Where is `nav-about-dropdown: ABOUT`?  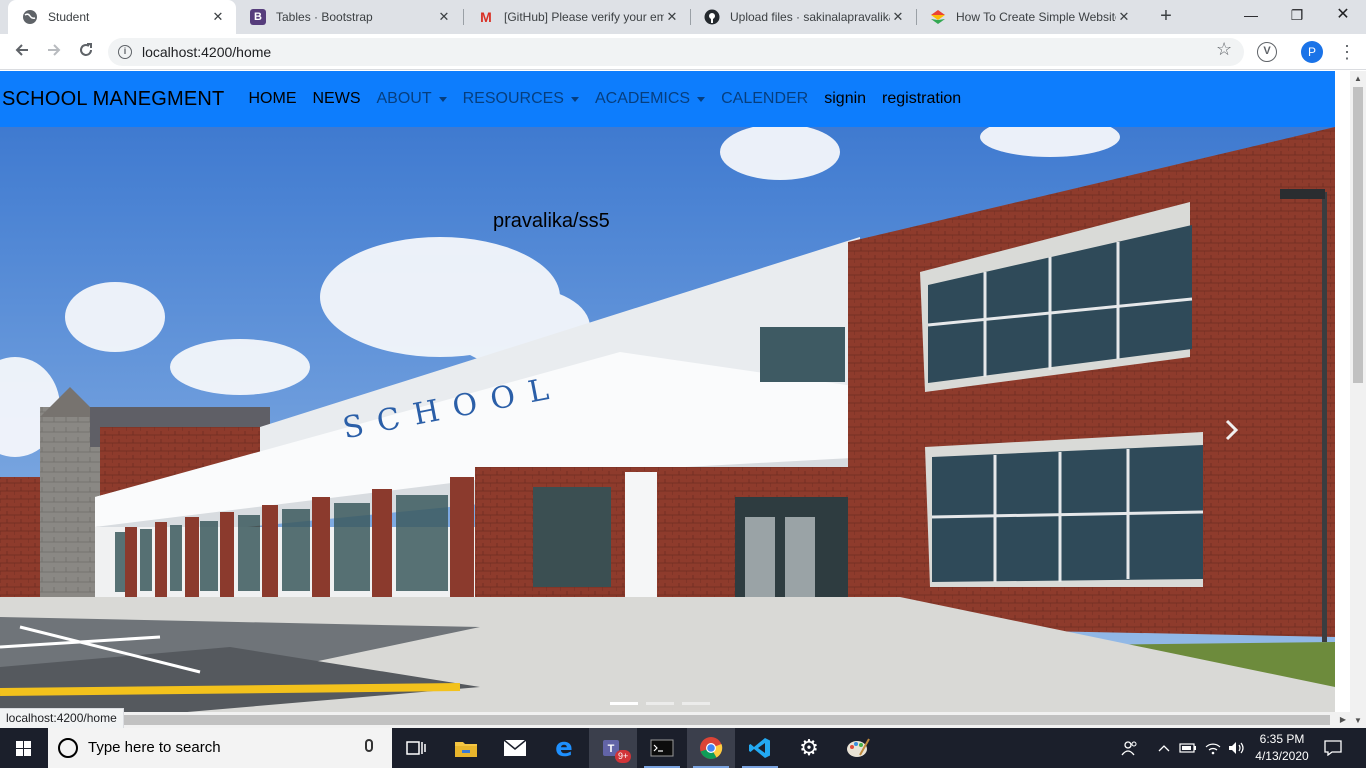 nav-about-dropdown: ABOUT is located at coordinates (411, 99).